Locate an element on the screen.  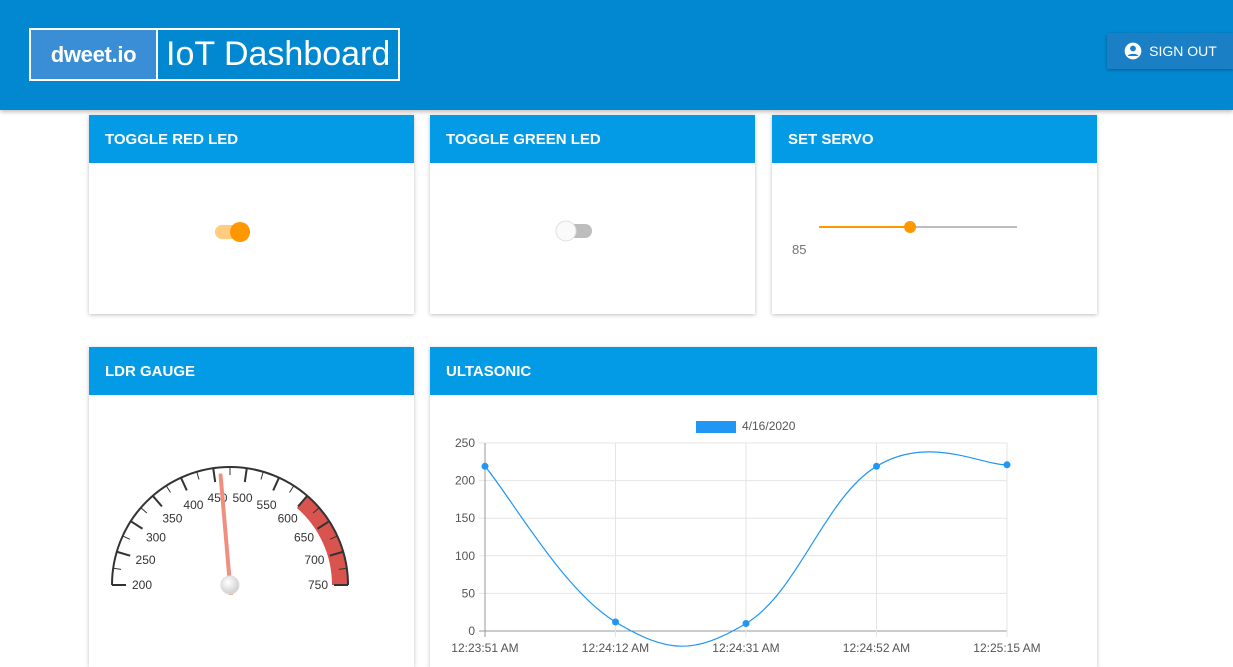
gauge-tick-label: 400 is located at coordinates (193, 505).